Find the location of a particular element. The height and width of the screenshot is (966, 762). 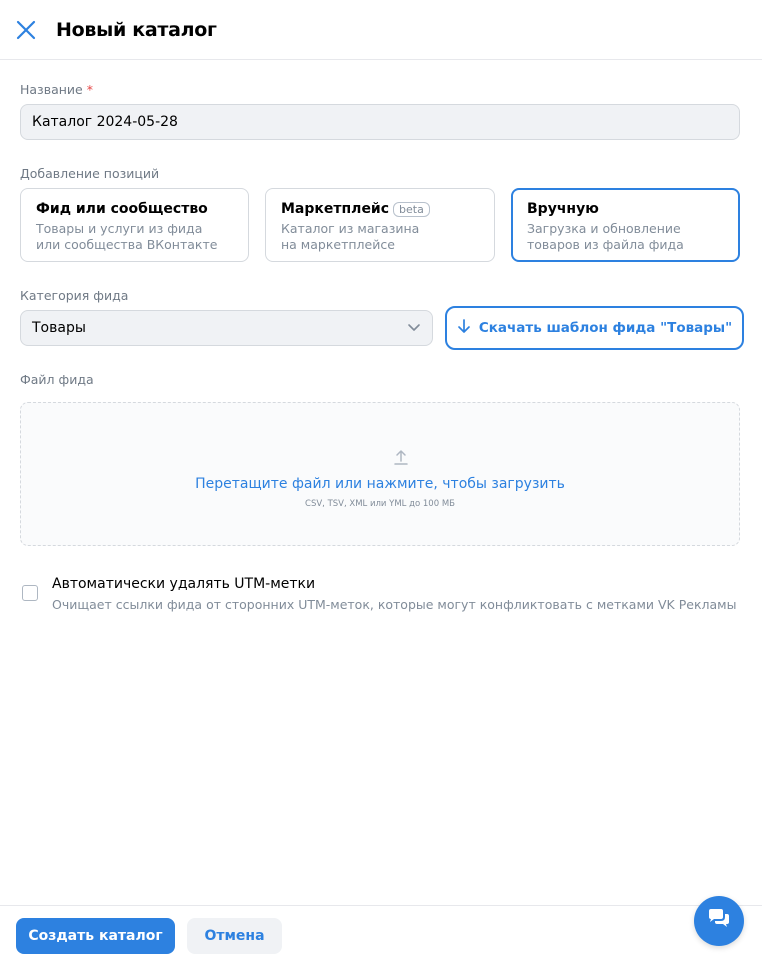

chat-button is located at coordinates (719, 921).